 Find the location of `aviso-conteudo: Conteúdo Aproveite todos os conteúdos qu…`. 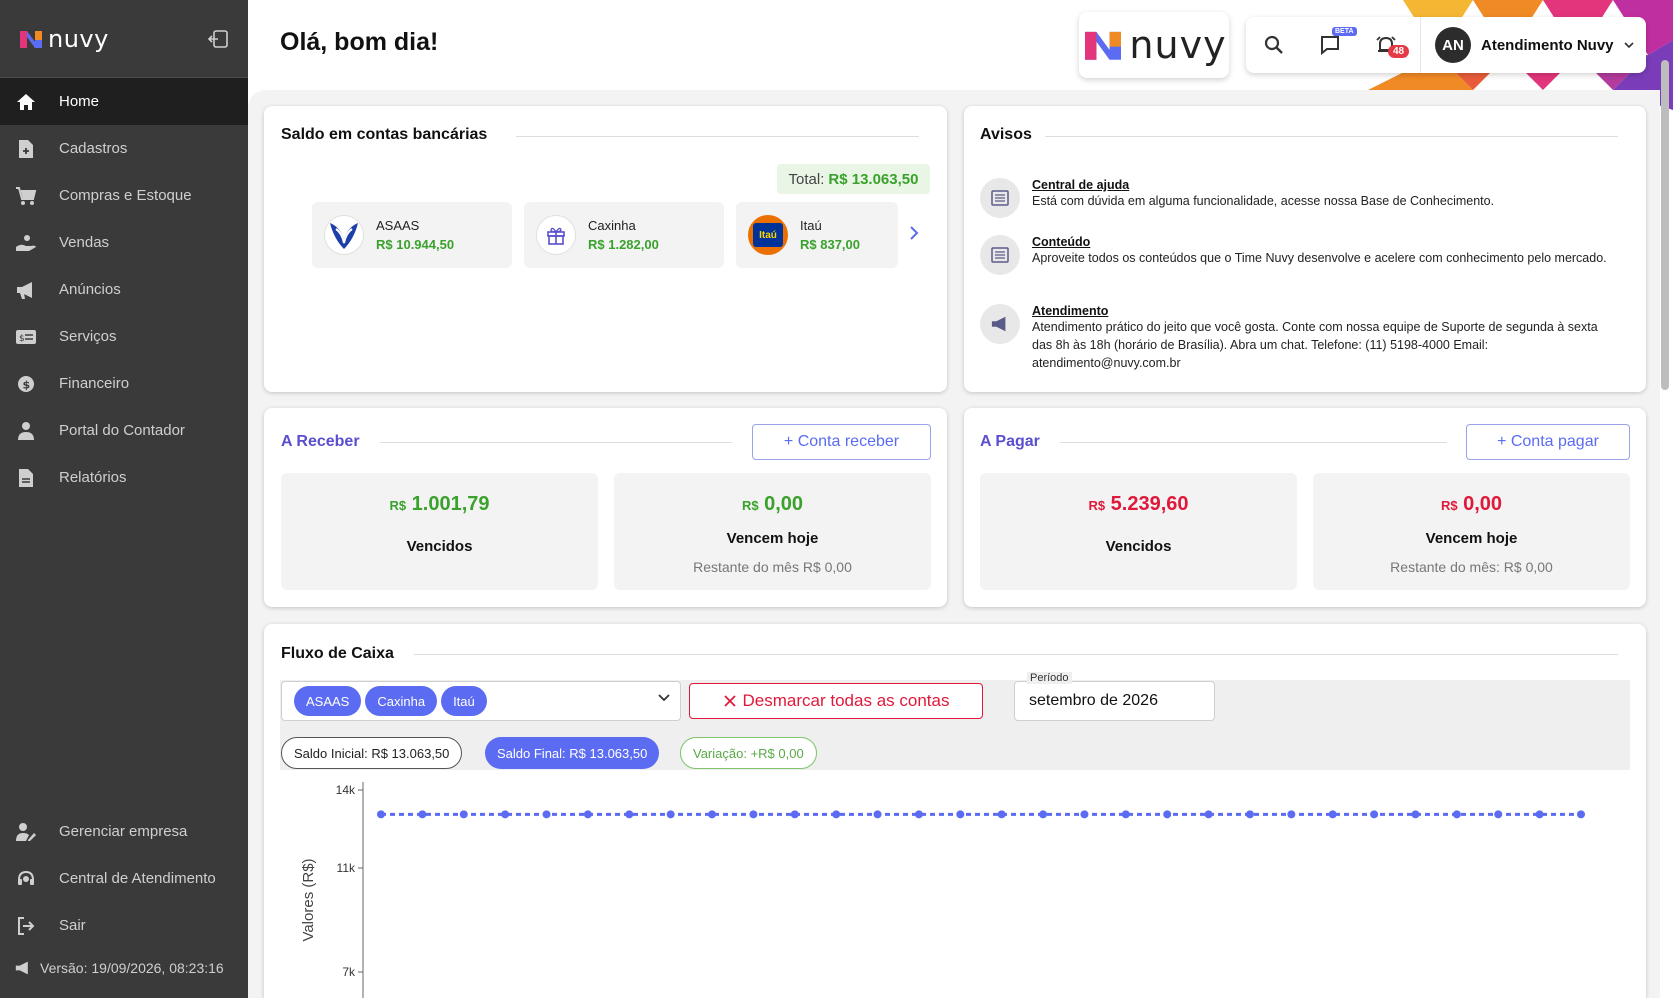

aviso-conteudo: Conteúdo Aproveite todos os conteúdos qu… is located at coordinates (1300, 255).